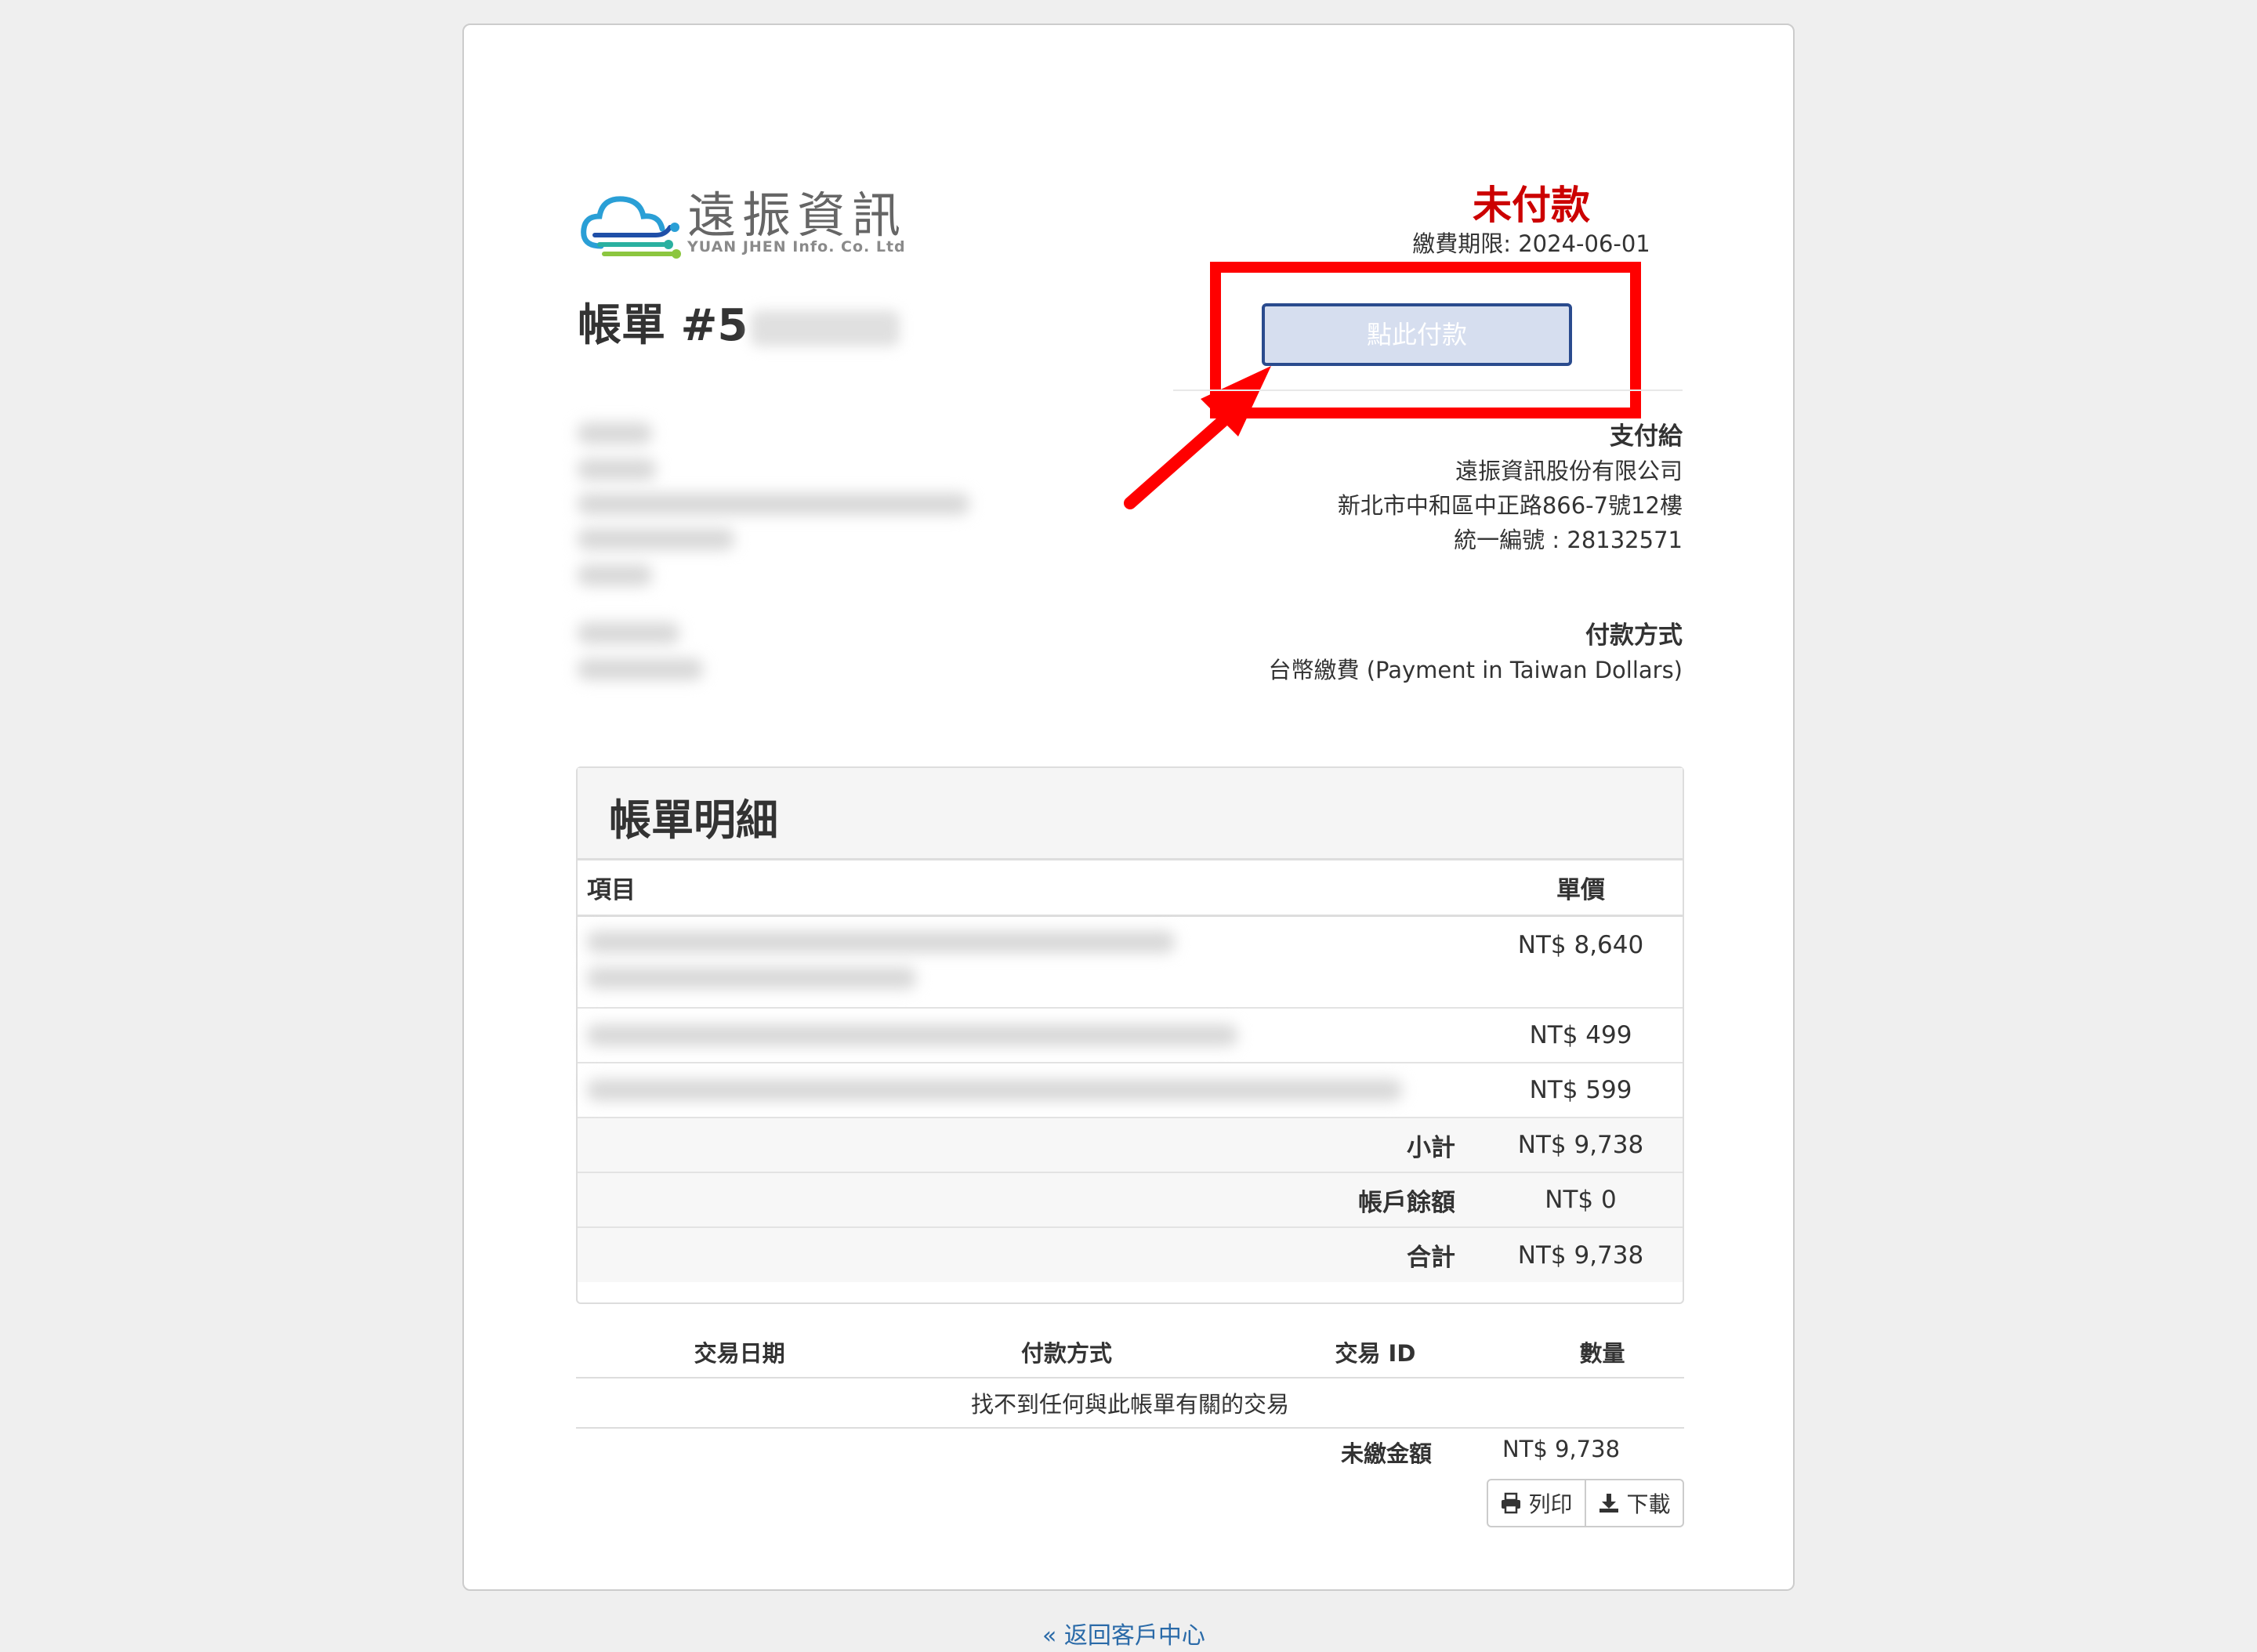 The width and height of the screenshot is (2257, 1652). Describe the element at coordinates (796, 246) in the screenshot. I see `logo-name-en: YUAN JHEN Info. Co. Ltd` at that location.